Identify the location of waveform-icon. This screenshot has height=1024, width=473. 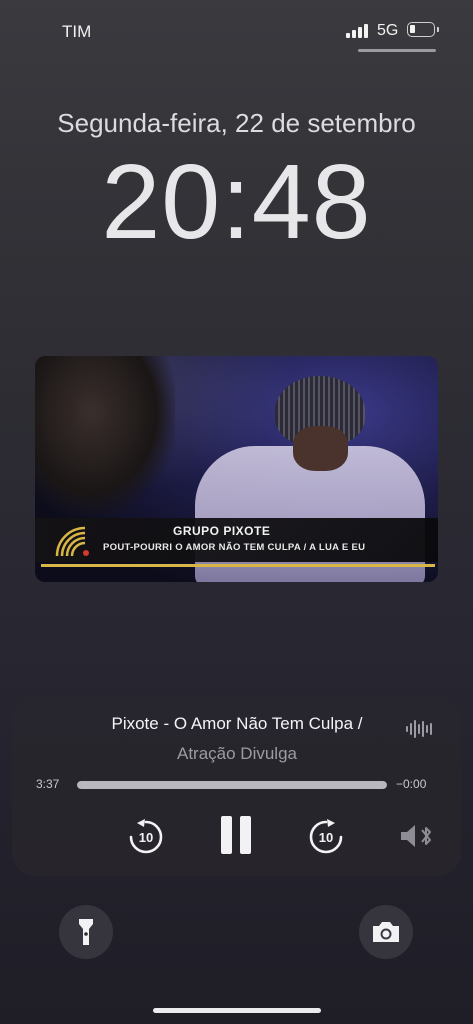
(419, 729).